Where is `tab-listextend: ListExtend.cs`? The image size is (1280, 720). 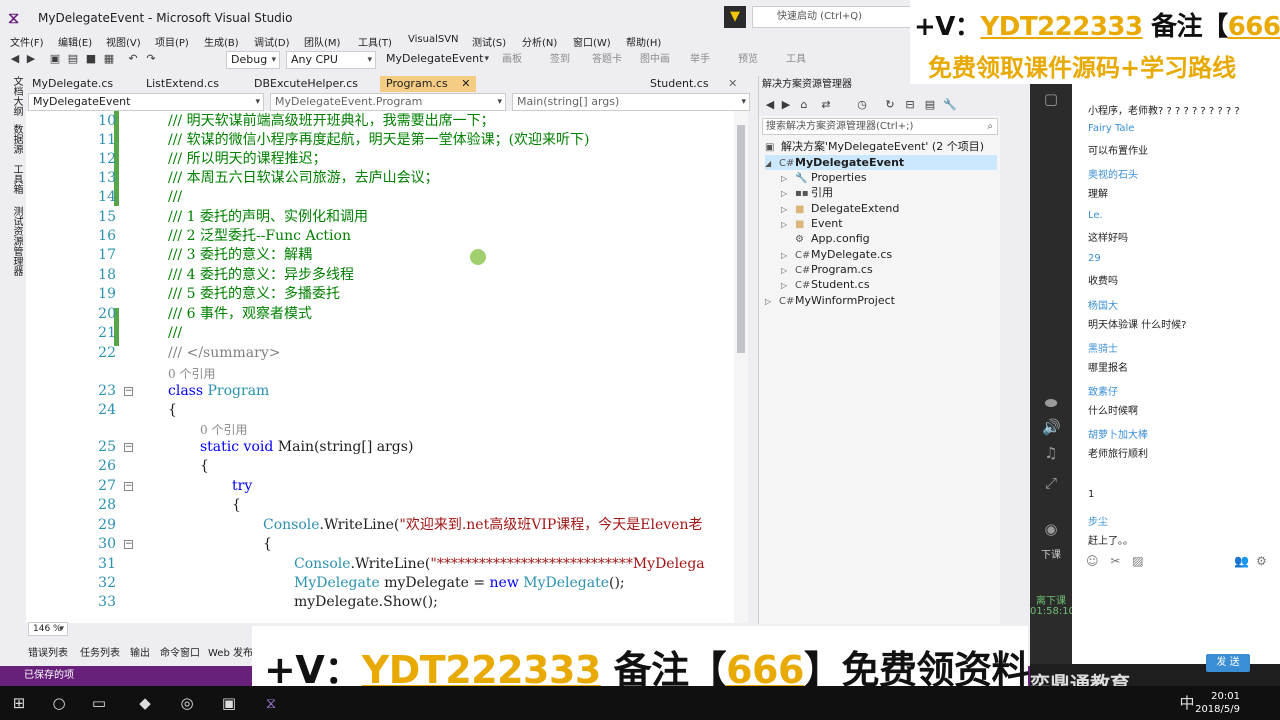 tab-listextend: ListExtend.cs is located at coordinates (192, 84).